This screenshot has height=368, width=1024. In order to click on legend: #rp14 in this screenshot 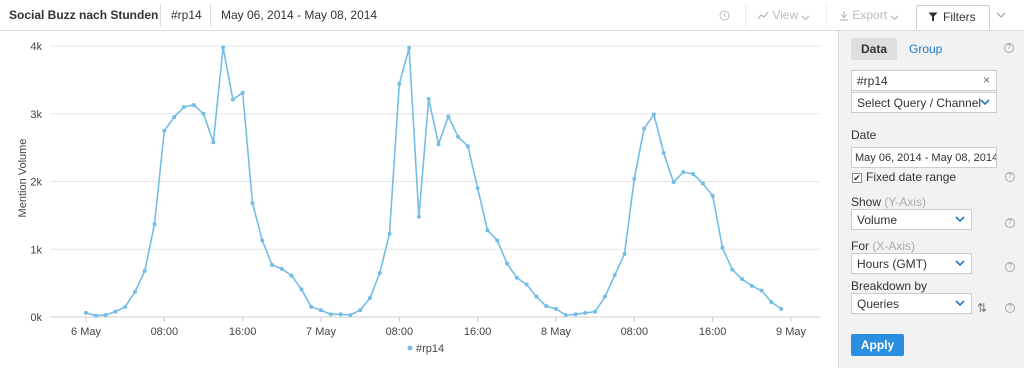, I will do `click(426, 349)`.